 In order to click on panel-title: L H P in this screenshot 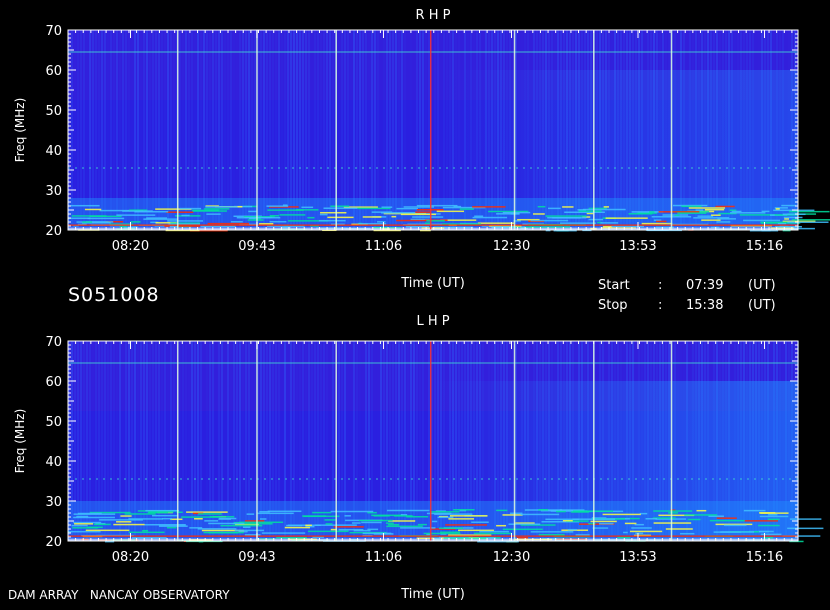, I will do `click(432, 321)`.